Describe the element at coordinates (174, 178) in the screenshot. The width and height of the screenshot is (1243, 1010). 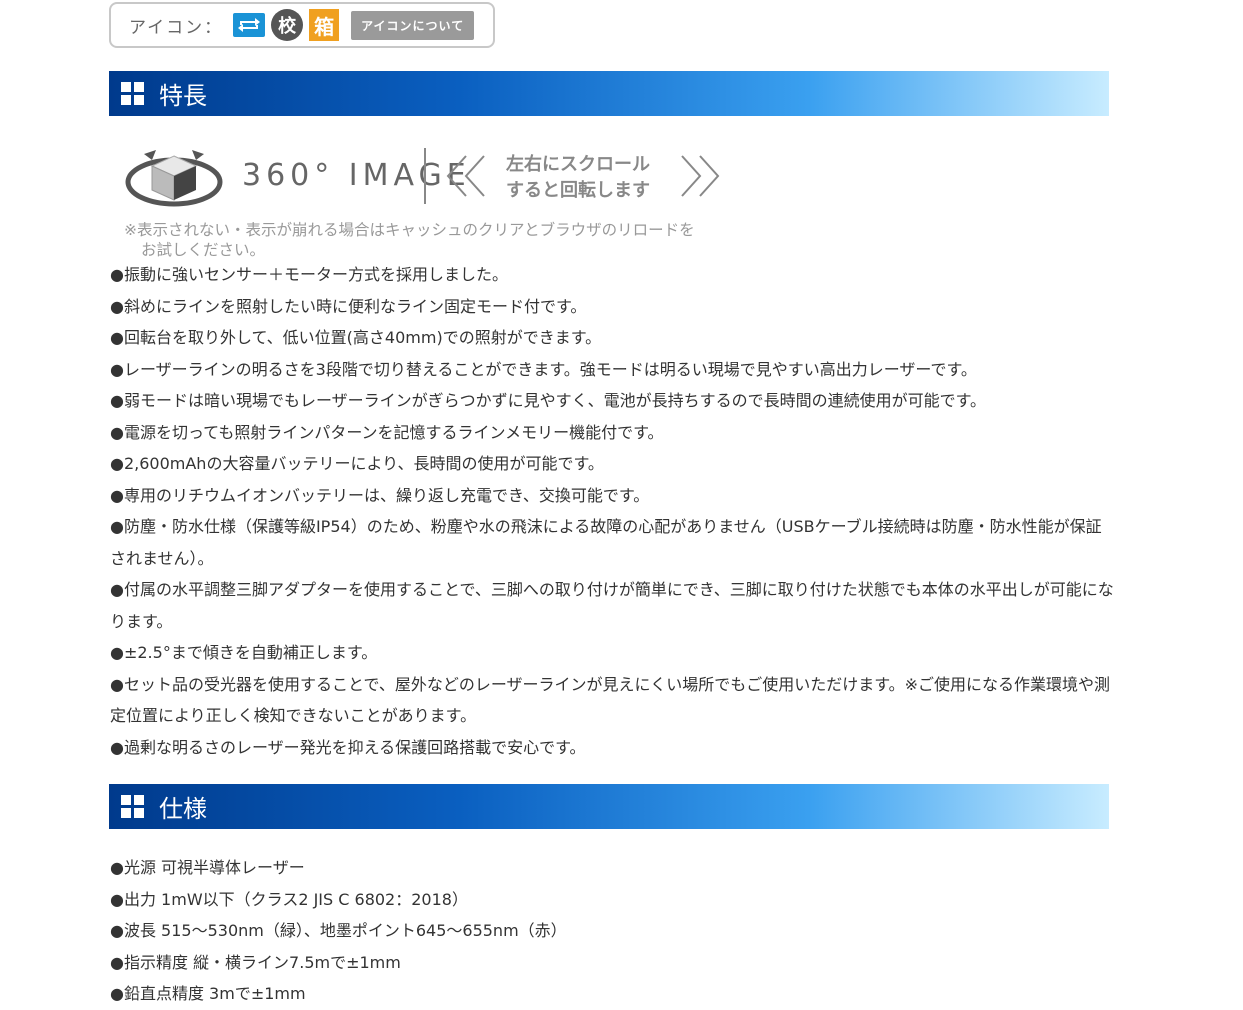
I see `cube-rotate-icon` at that location.